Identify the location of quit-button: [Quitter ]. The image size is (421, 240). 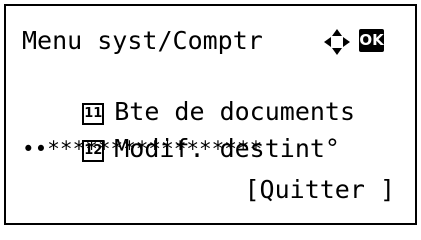
(319, 190).